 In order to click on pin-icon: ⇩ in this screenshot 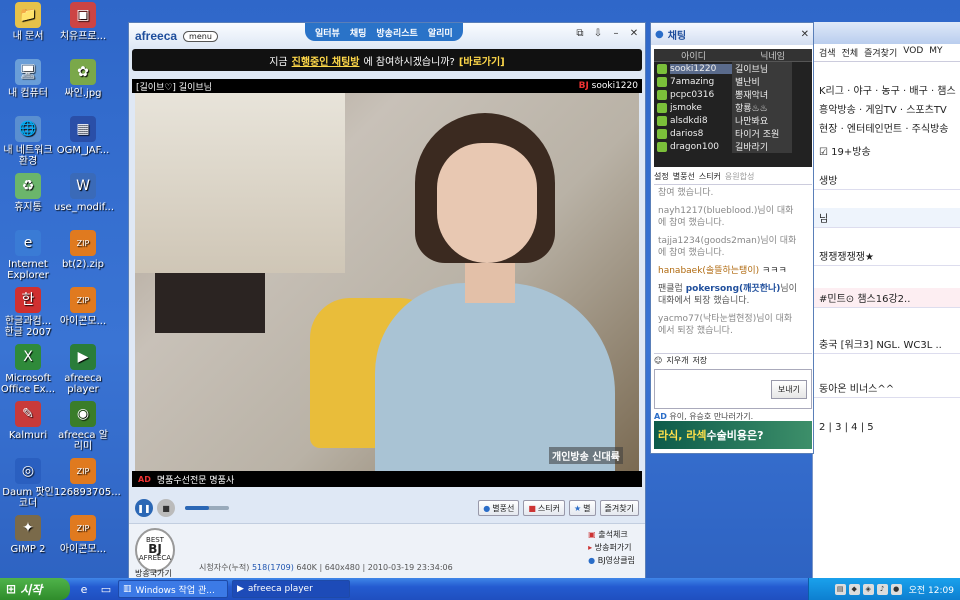, I will do `click(598, 34)`.